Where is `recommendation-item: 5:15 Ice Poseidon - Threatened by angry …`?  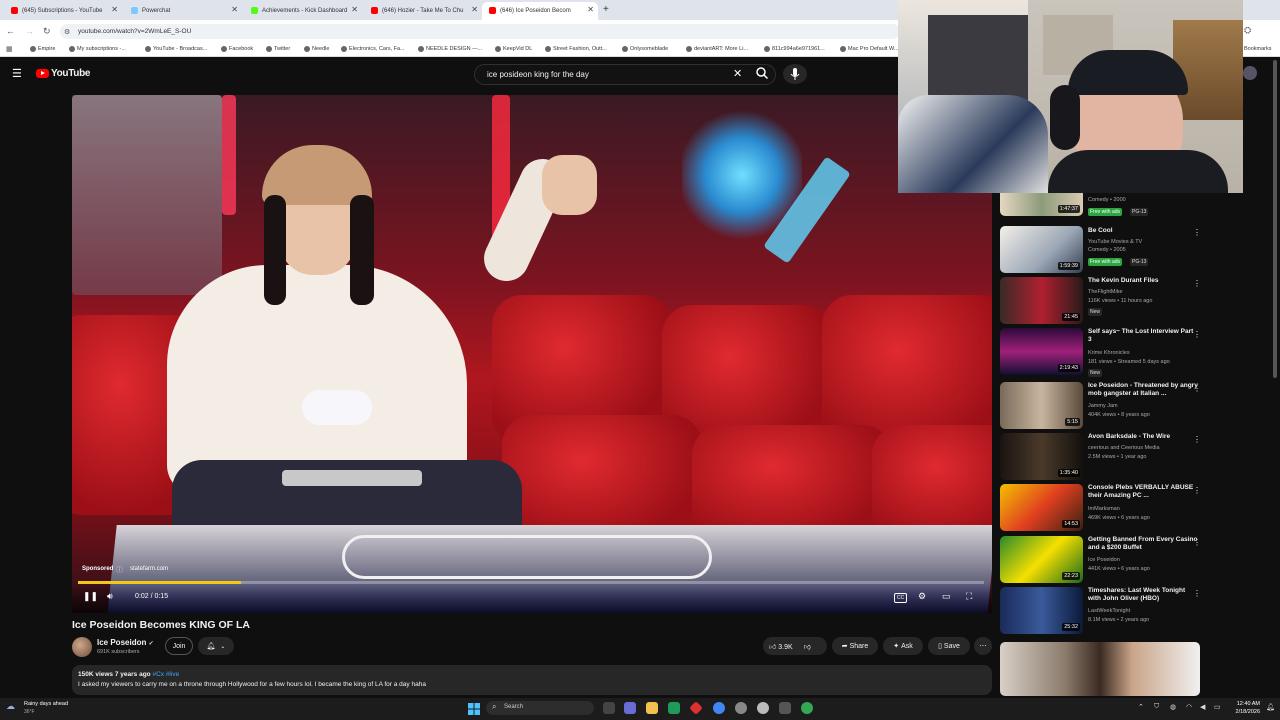 recommendation-item: 5:15 Ice Poseidon - Threatened by angry … is located at coordinates (1105, 406).